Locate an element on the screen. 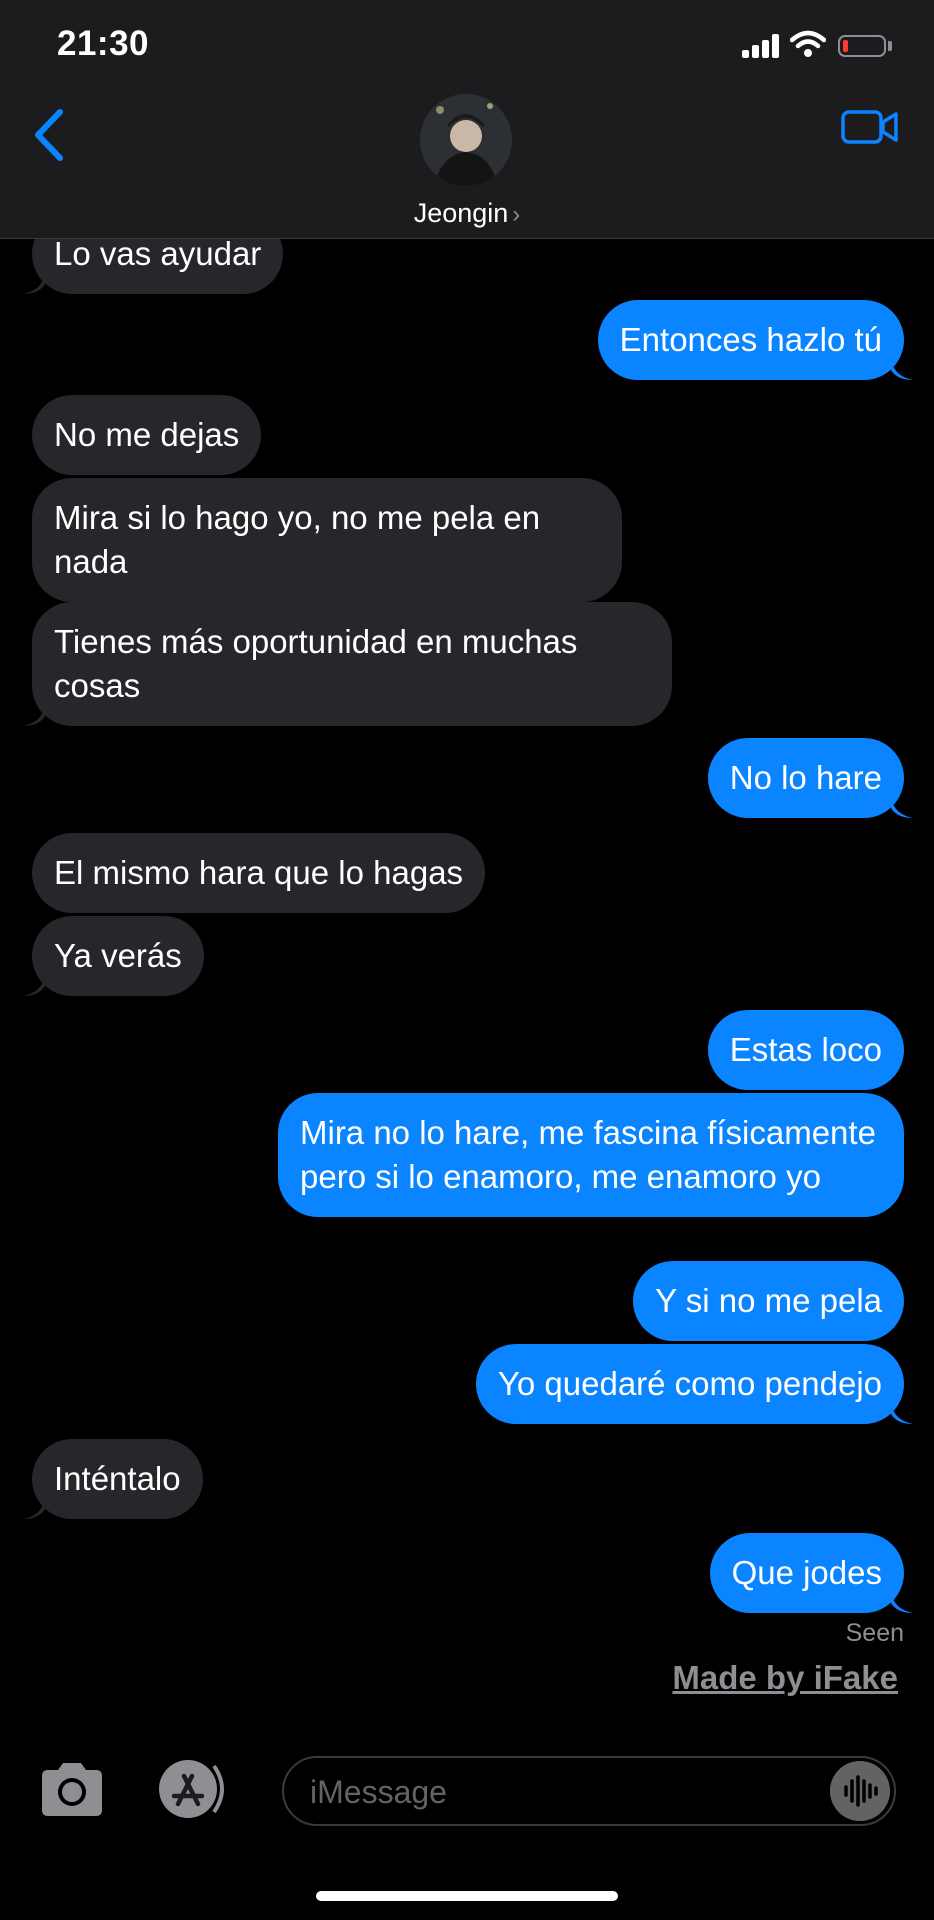  message-bubble-outgoing: Que jodes is located at coordinates (811, 1573).